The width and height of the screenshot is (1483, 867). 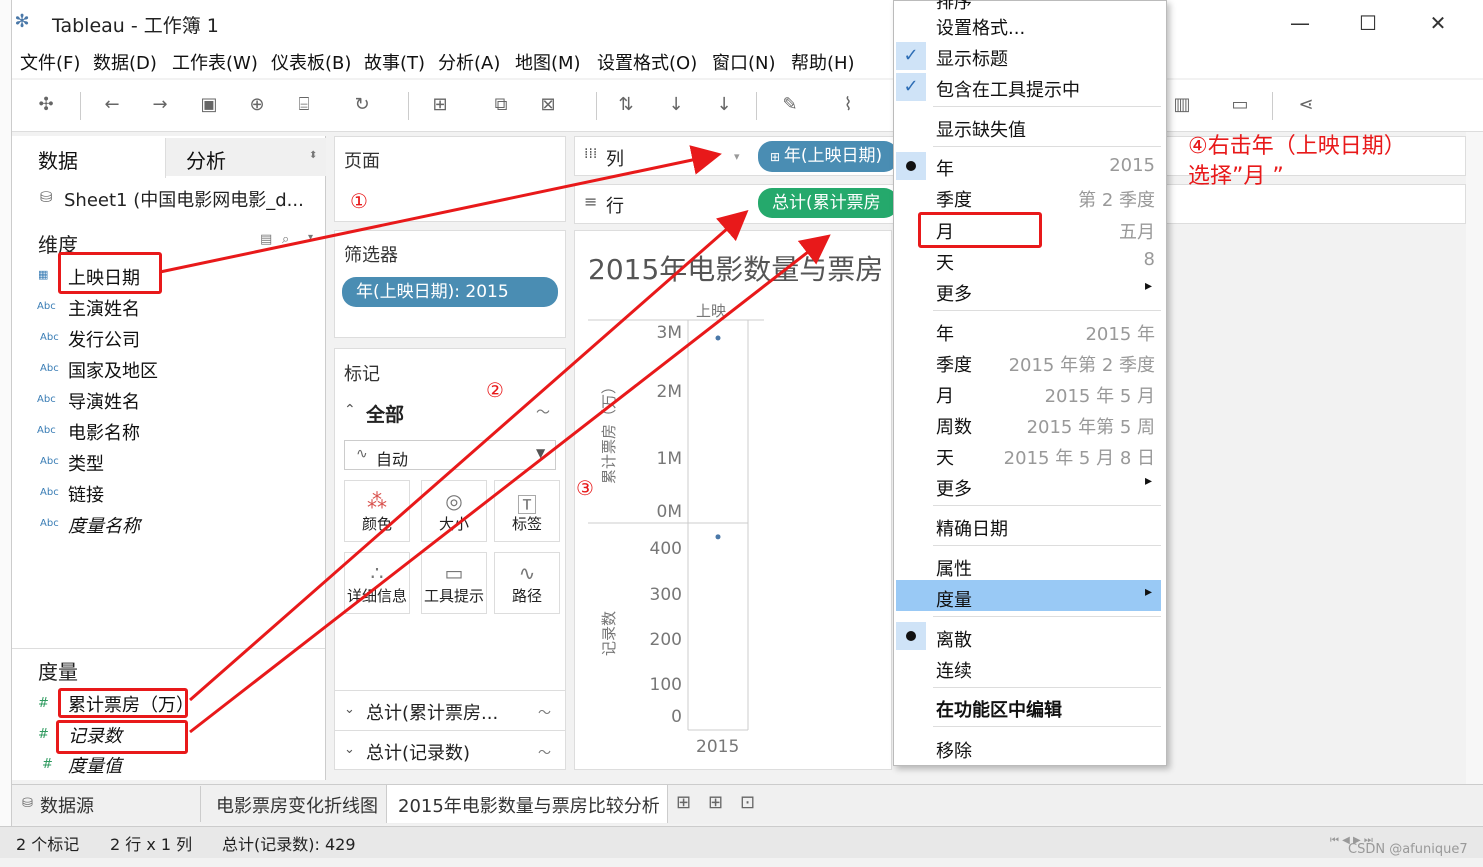 I want to click on menu-item-edit-in-shelf: 在功能区中编辑, so click(x=999, y=709).